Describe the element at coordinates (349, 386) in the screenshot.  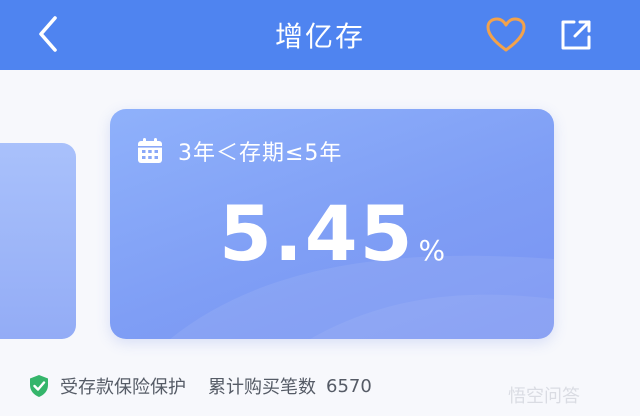
I see `purchase-count: 6570` at that location.